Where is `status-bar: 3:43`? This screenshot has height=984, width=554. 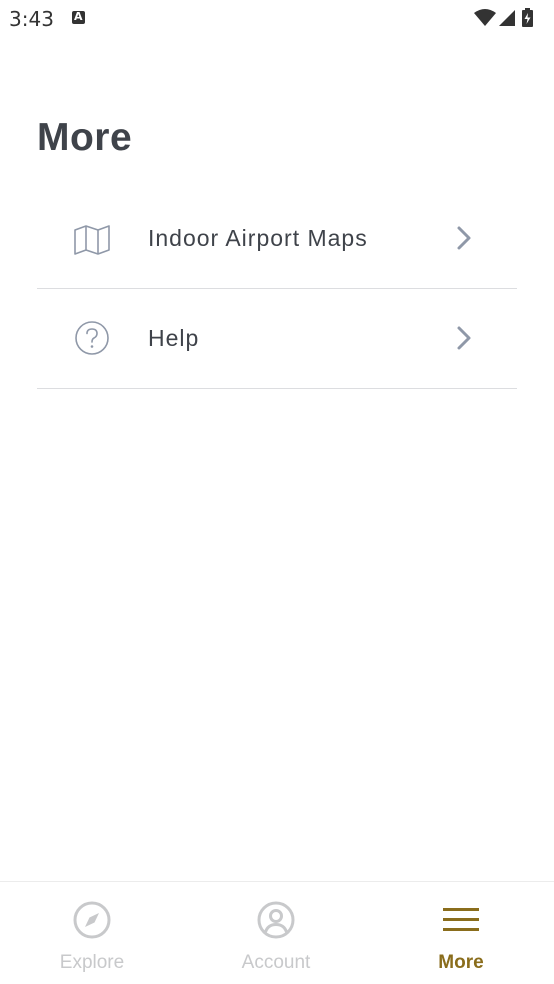
status-bar: 3:43 is located at coordinates (277, 18).